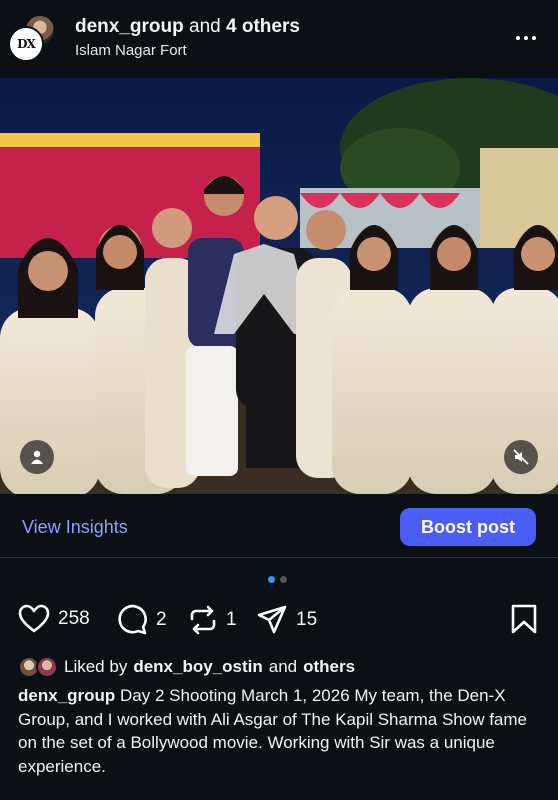 The image size is (558, 800). I want to click on liked-by-user: denx_boy_ostin, so click(197, 667).